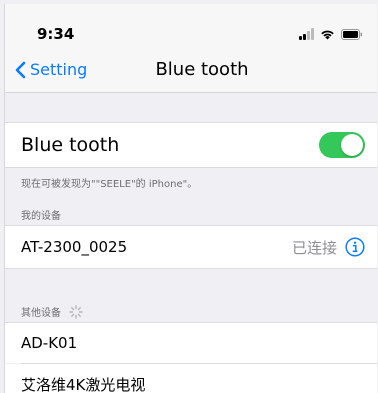  Describe the element at coordinates (202, 69) in the screenshot. I see `page-title: Blue tooth` at that location.